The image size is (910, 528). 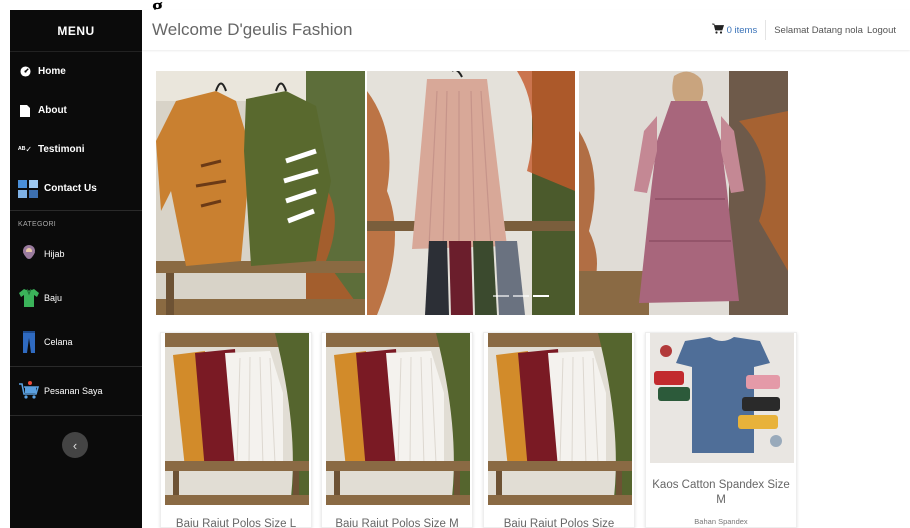 I want to click on cart-count: 0 items, so click(x=742, y=30).